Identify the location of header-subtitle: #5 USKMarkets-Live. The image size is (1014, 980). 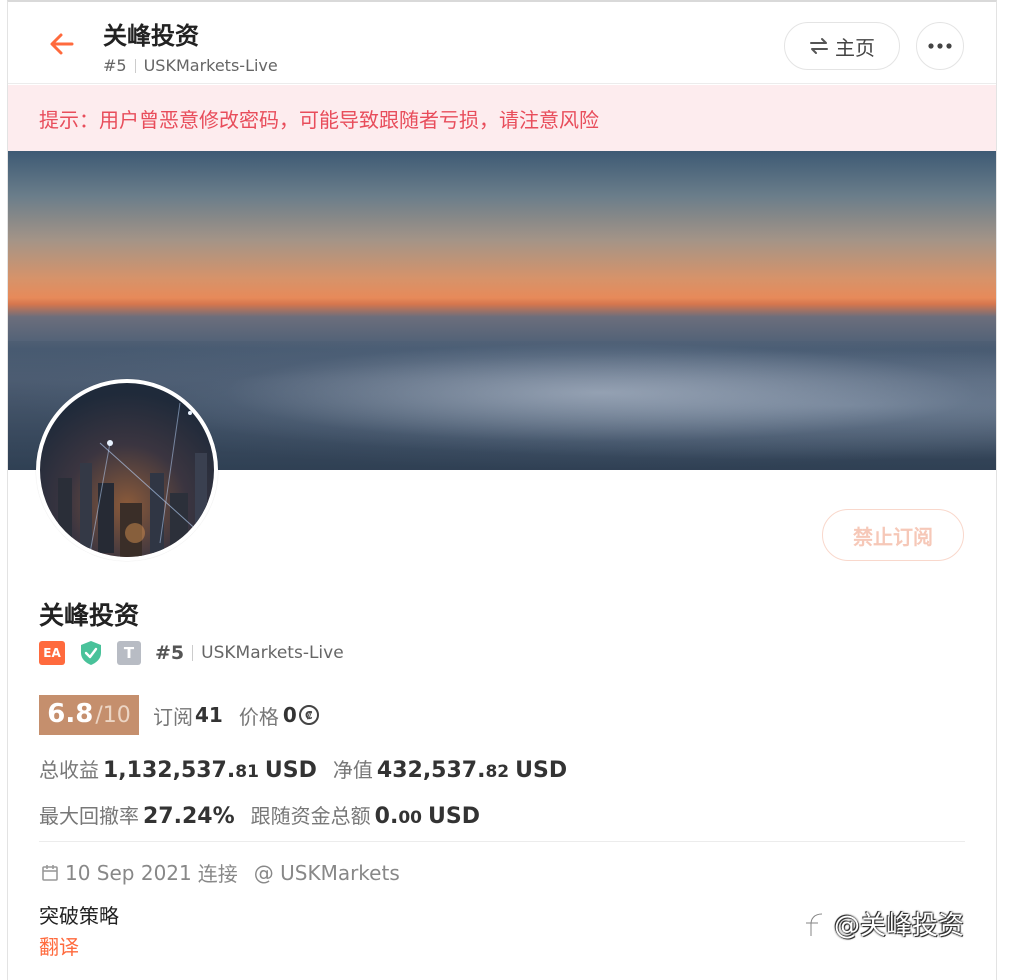
(190, 65).